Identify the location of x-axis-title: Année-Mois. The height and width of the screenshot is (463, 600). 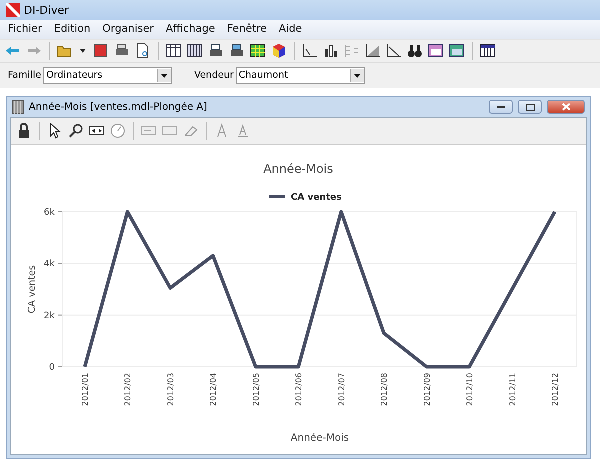
(320, 438).